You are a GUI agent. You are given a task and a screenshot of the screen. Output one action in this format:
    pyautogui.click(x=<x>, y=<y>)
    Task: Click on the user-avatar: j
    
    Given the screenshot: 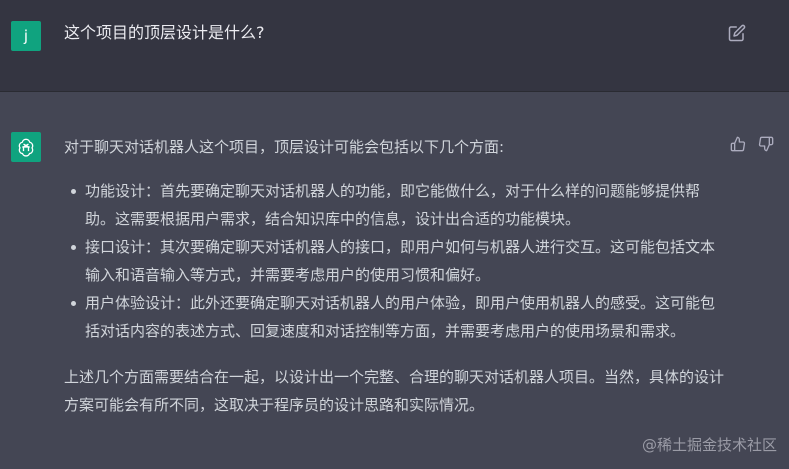 What is the action you would take?
    pyautogui.click(x=26, y=36)
    